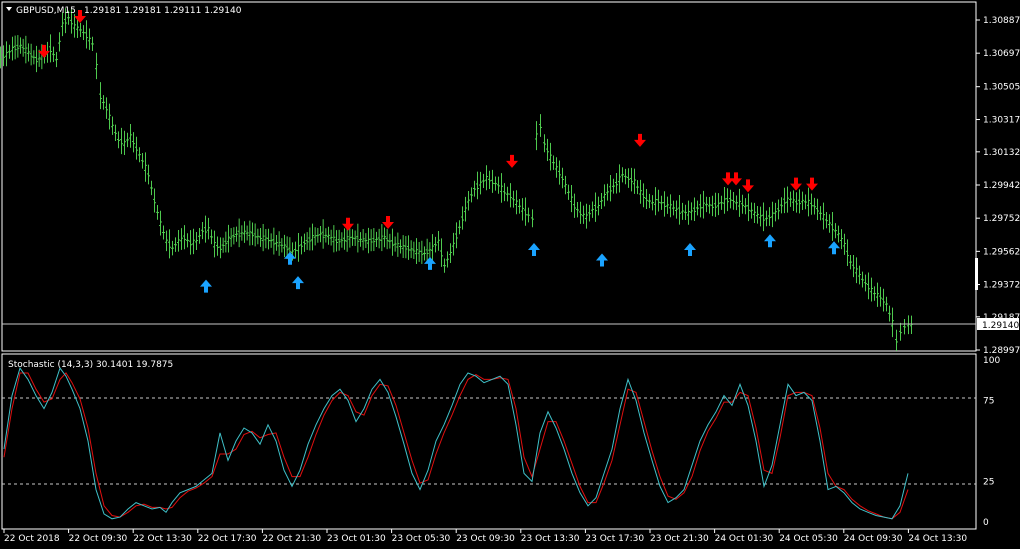 The width and height of the screenshot is (1020, 549). Describe the element at coordinates (1001, 121) in the screenshot. I see `price-tick-label: 1.30317` at that location.